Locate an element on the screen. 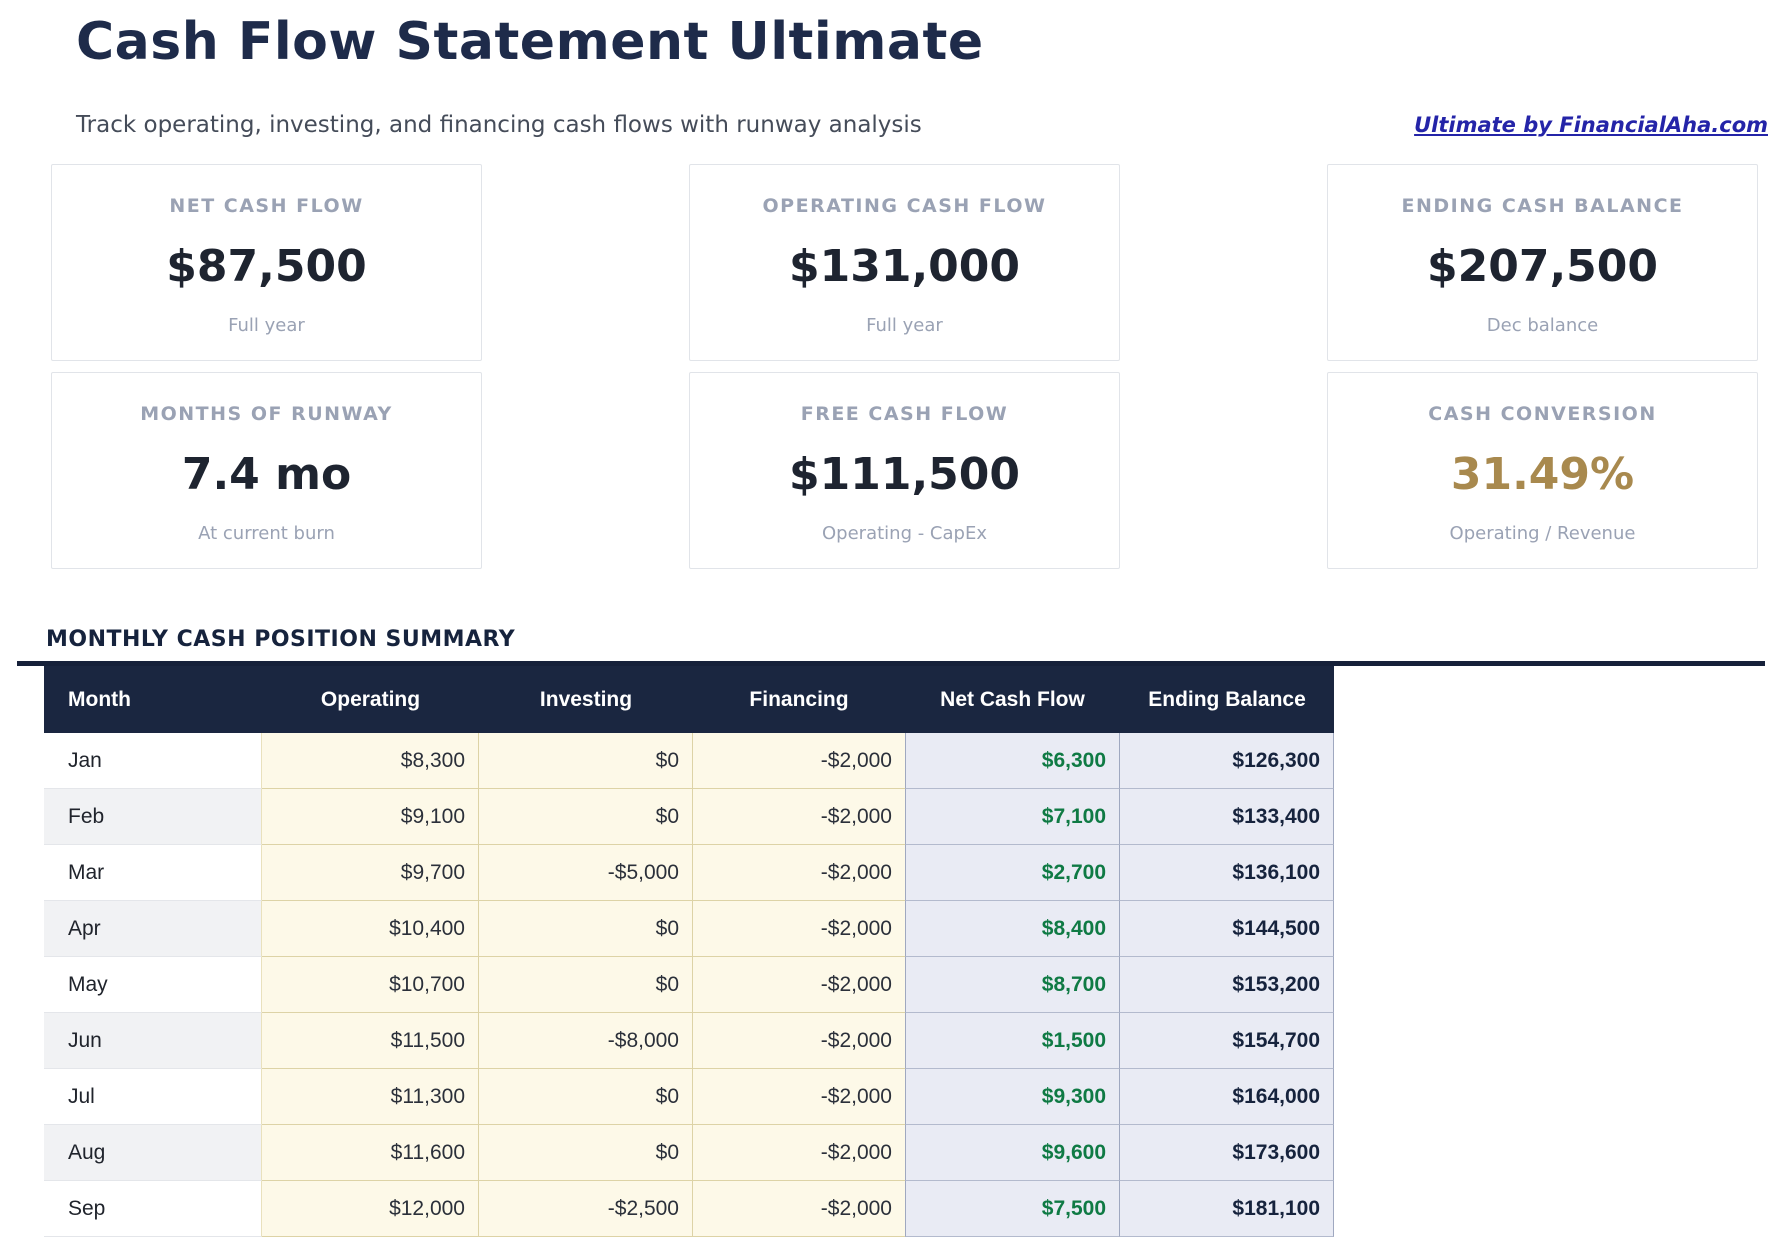 The width and height of the screenshot is (1782, 1257). cell-month: Mar is located at coordinates (153, 873).